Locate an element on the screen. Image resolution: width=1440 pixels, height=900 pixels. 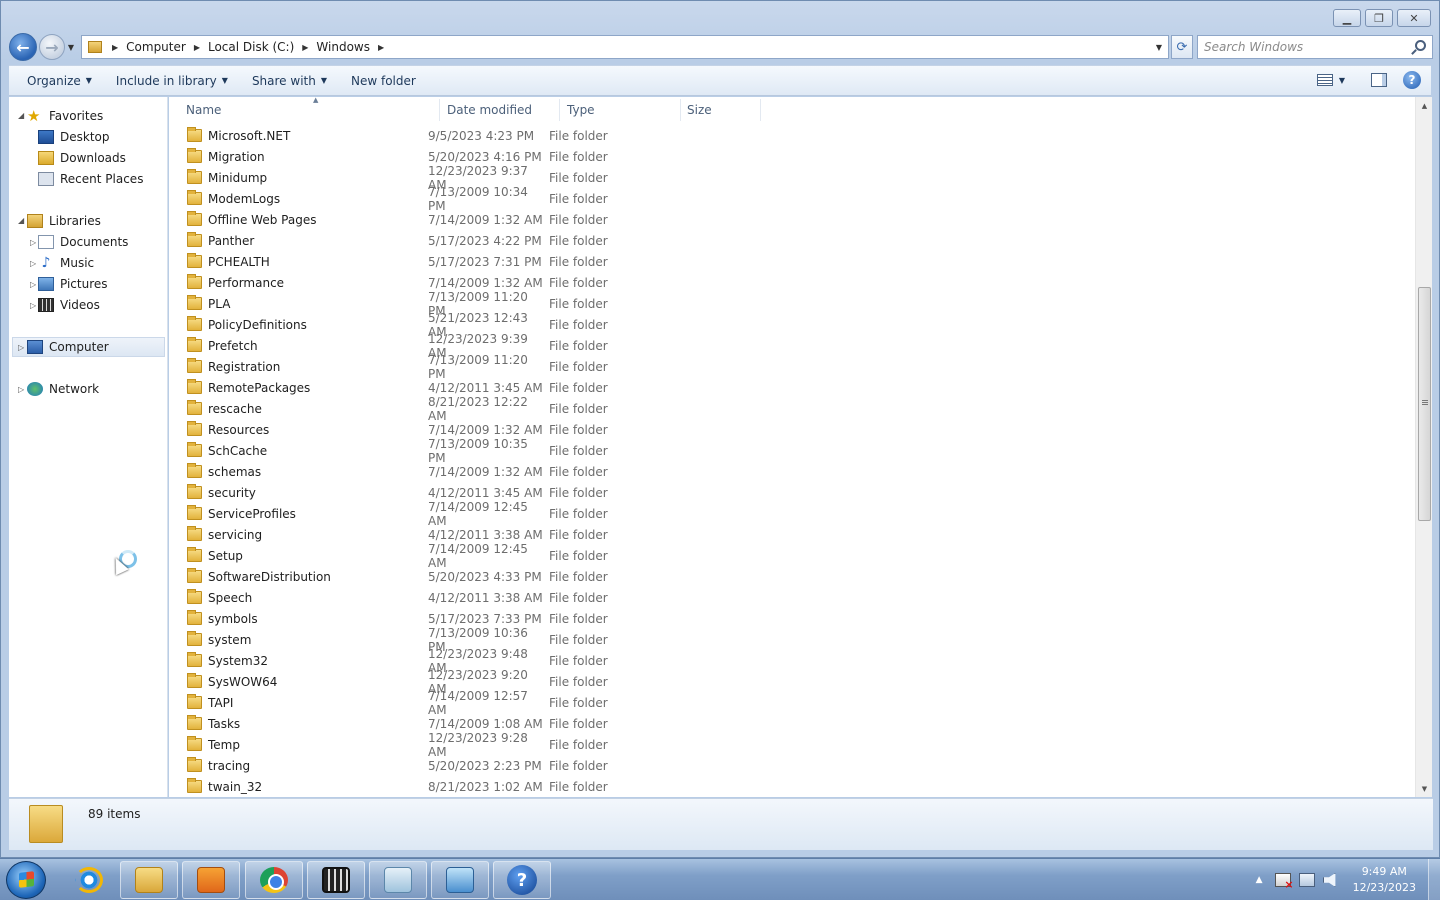
taskbar-windows-explorer is located at coordinates (149, 880).